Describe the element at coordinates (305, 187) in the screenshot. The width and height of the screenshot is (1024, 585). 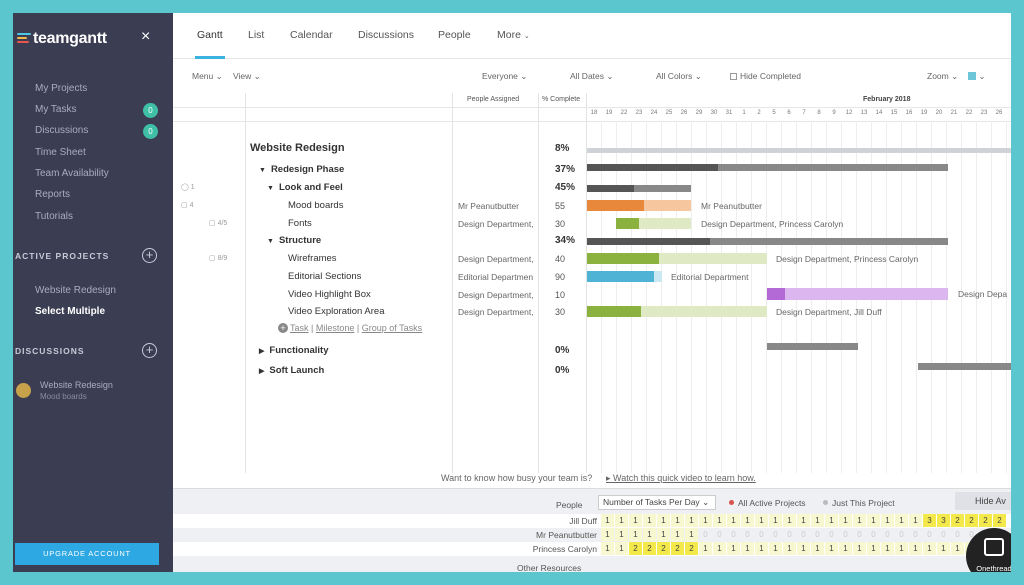
I see `group-look-and-feel: ▼ Look and Feel` at that location.